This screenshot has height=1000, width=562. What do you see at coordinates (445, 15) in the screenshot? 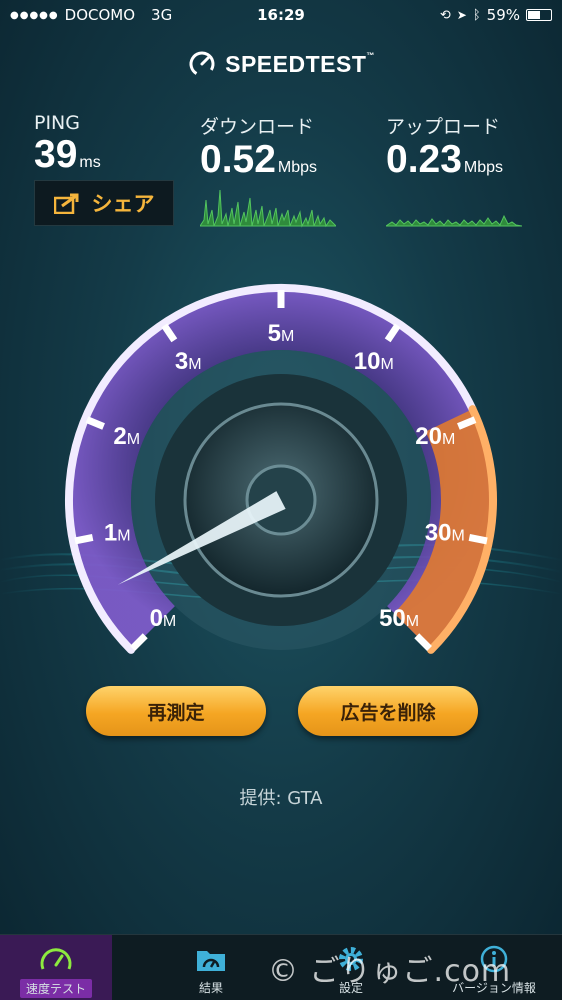
I see `rotation-lock-icon: ⟲` at bounding box center [445, 15].